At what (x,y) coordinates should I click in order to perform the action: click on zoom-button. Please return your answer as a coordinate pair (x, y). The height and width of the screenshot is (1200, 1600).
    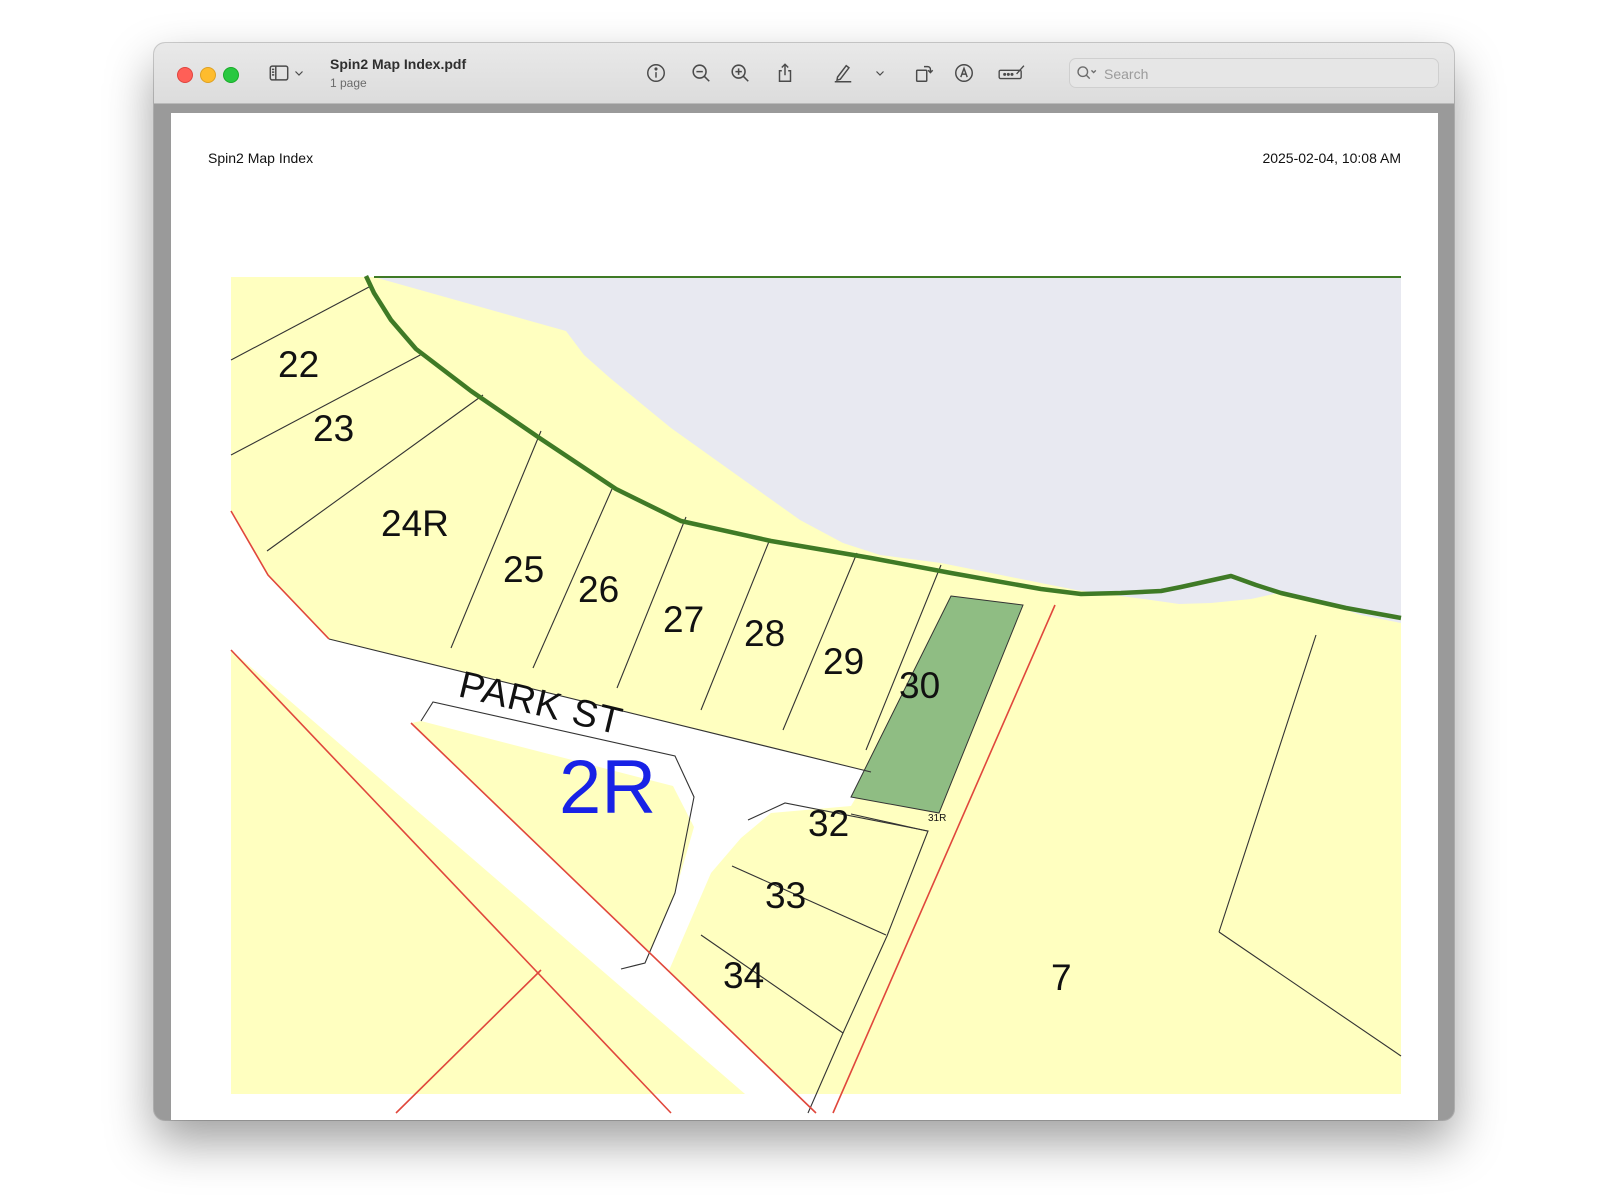
    Looking at the image, I should click on (231, 75).